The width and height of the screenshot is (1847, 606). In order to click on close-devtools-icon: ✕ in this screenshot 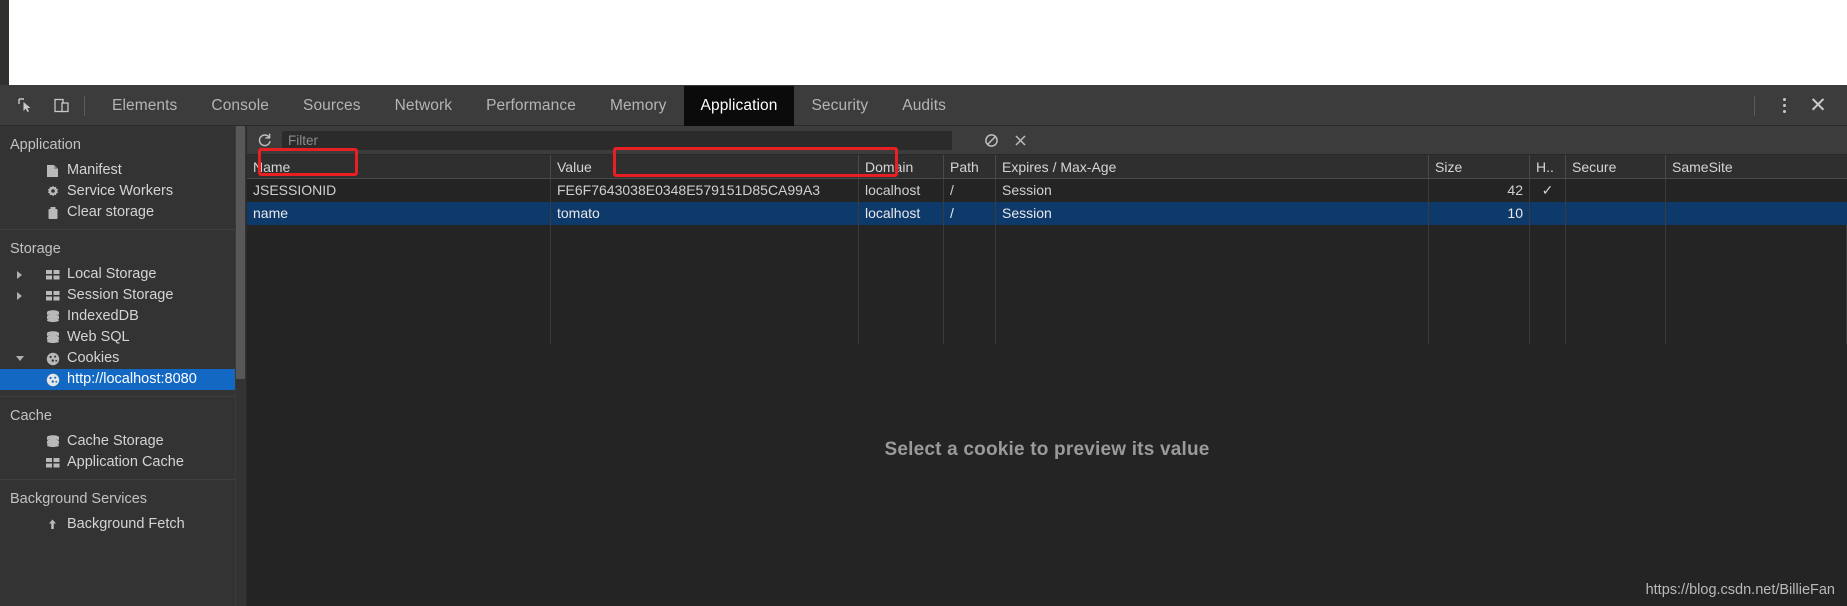, I will do `click(1818, 106)`.